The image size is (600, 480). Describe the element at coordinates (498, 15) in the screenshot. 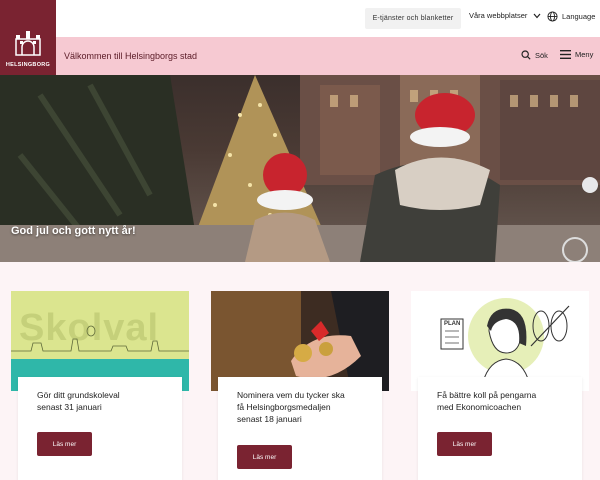

I see `webplaces-label: Våra webbplatser` at that location.